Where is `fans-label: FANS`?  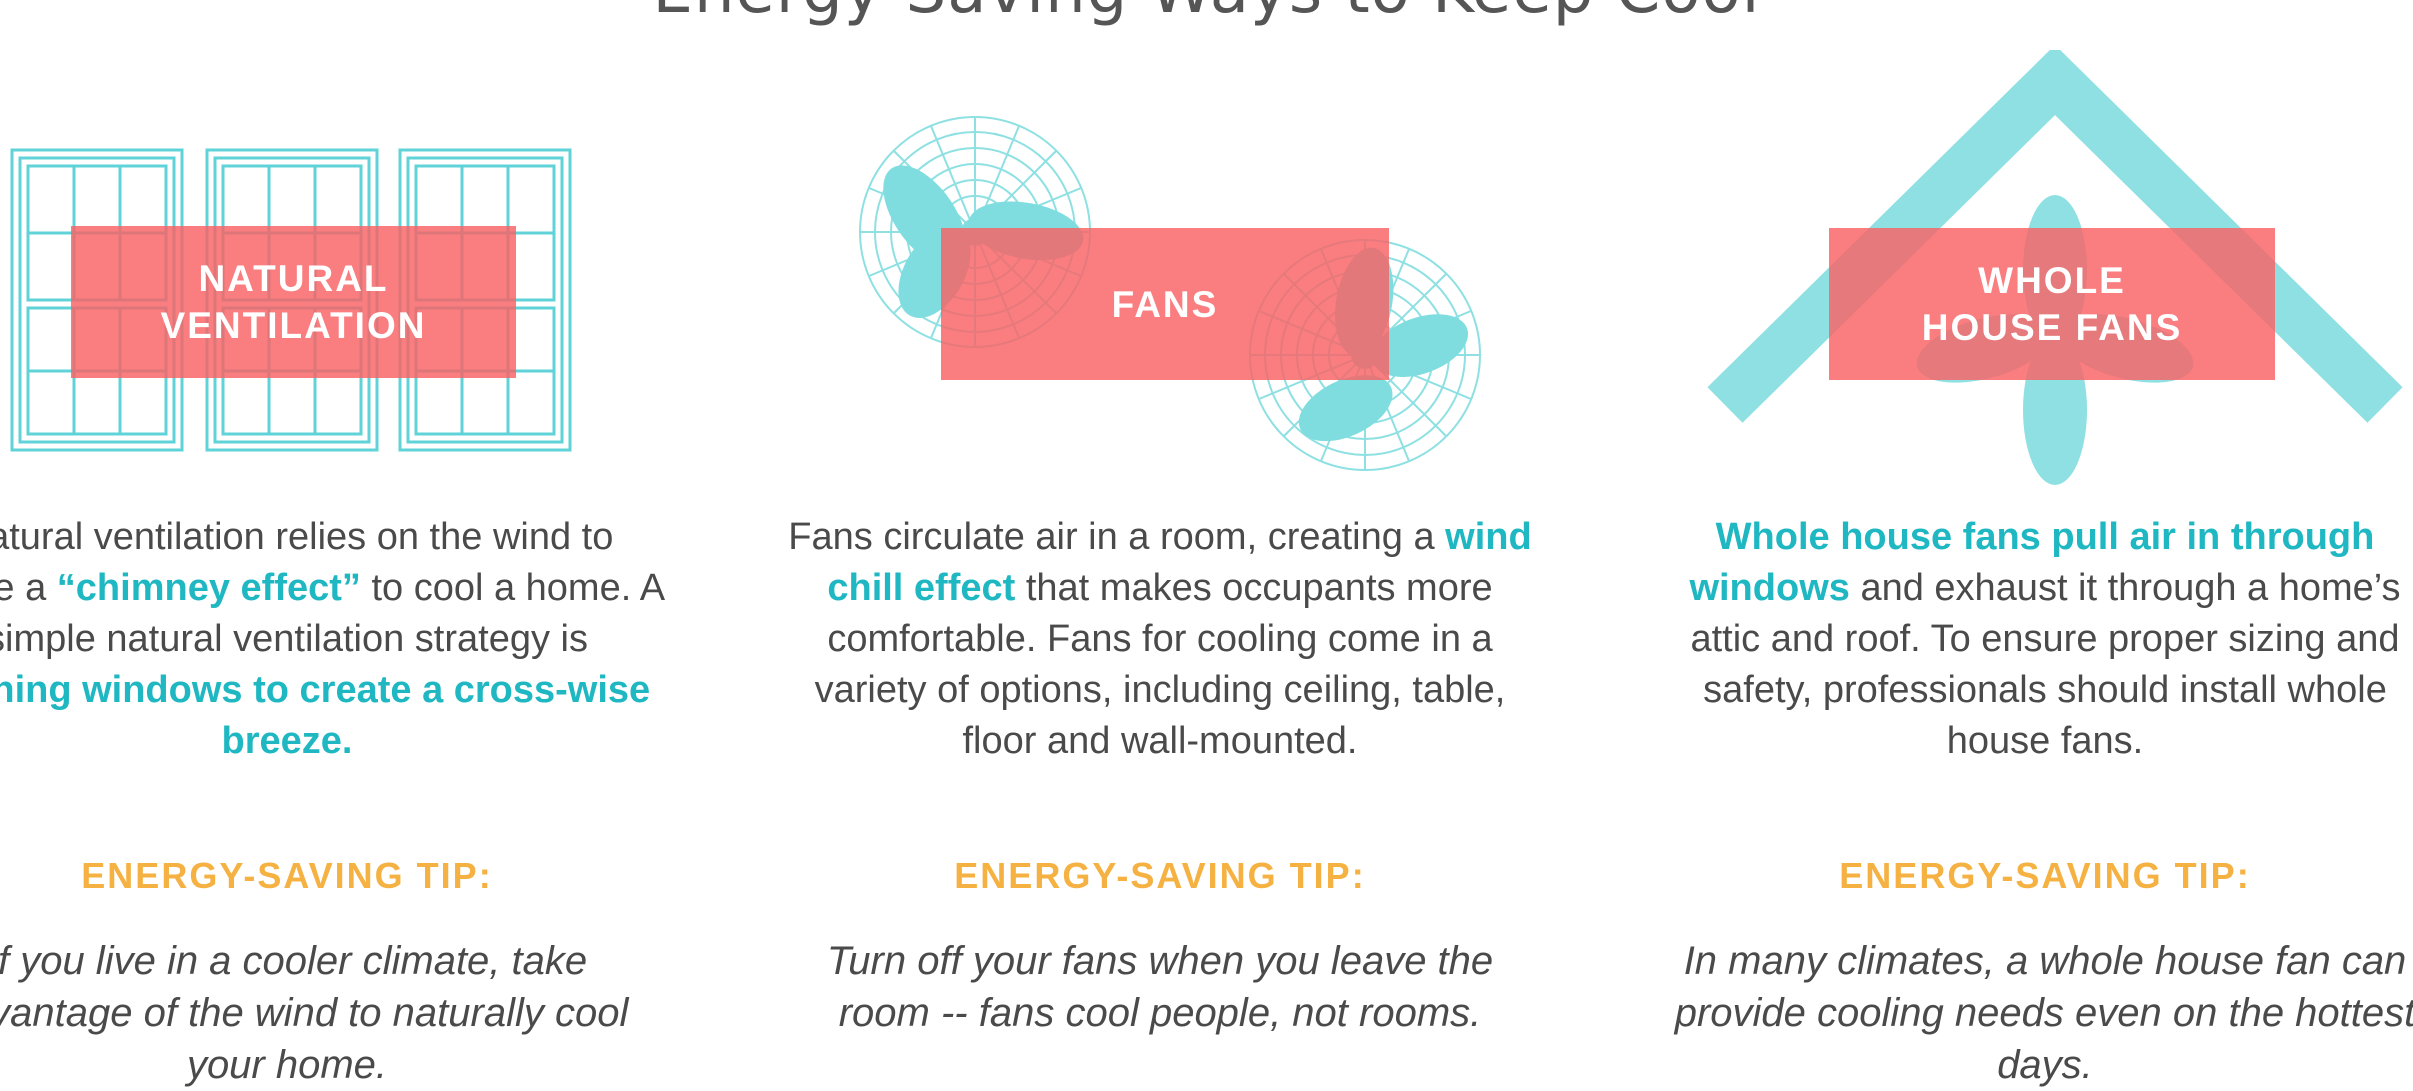 fans-label: FANS is located at coordinates (1165, 304).